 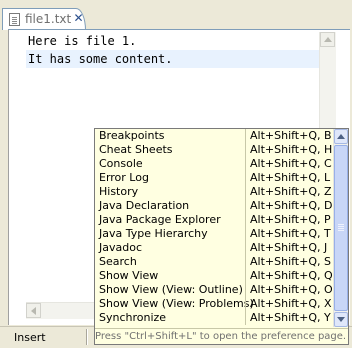 I want to click on item-shortcut: Alt+Shift+Q, O, so click(x=291, y=289).